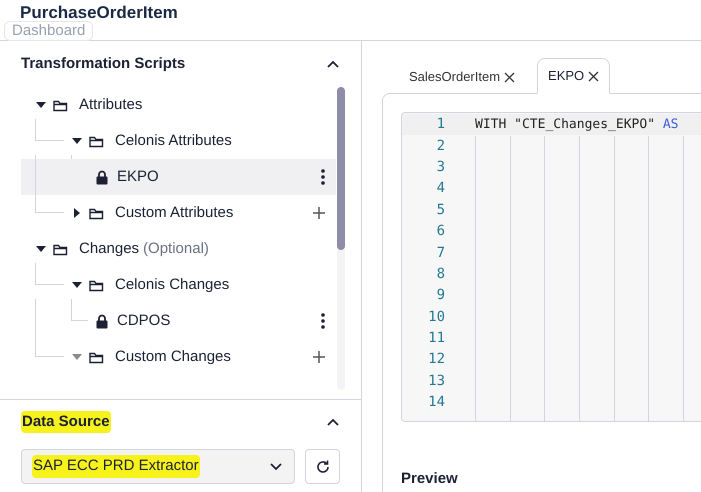  I want to click on line-number: 4, so click(440, 188).